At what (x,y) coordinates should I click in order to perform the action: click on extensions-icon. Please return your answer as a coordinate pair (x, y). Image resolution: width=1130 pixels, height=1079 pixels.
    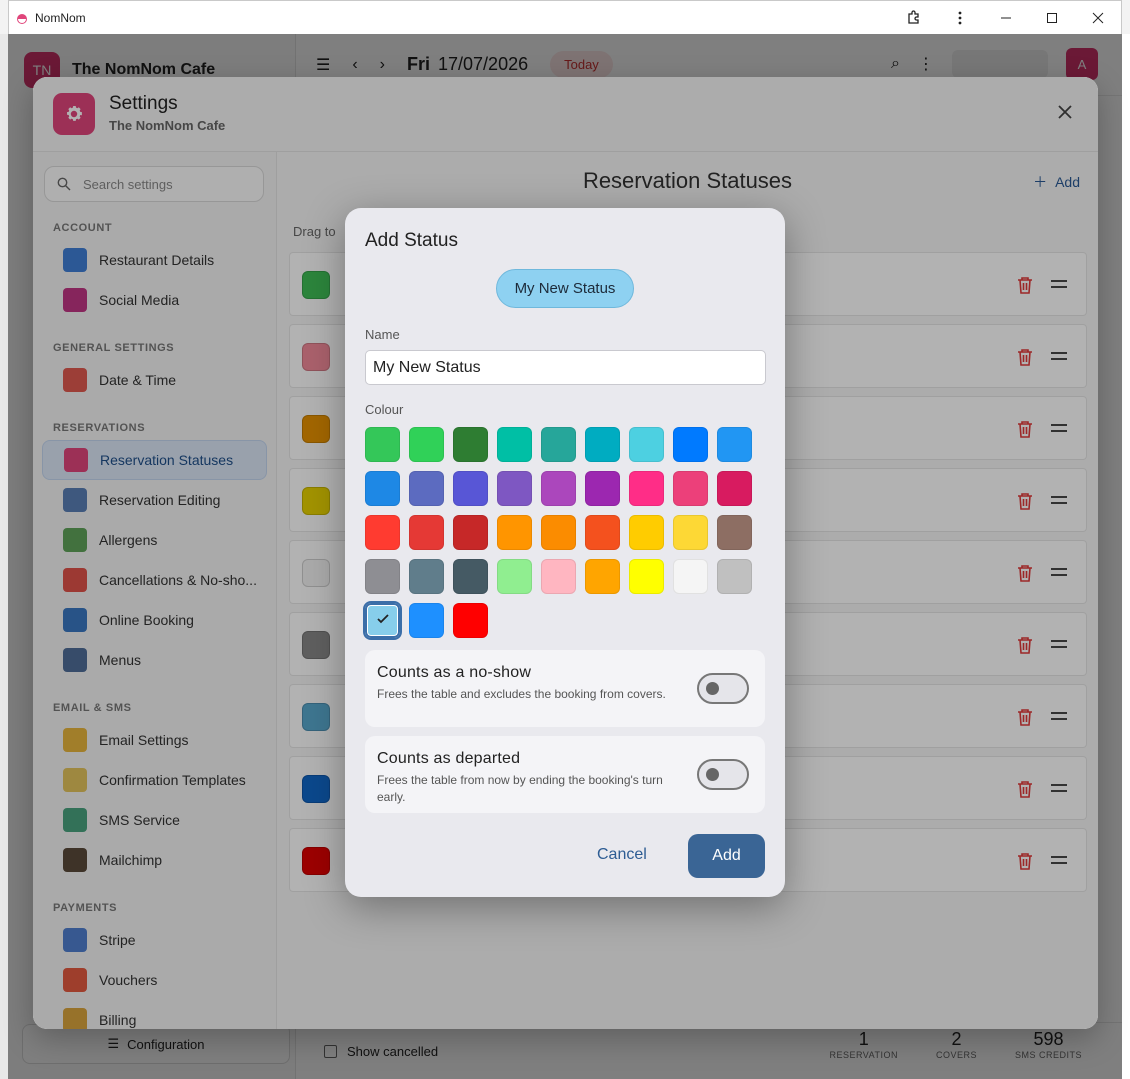
    Looking at the image, I should click on (914, 18).